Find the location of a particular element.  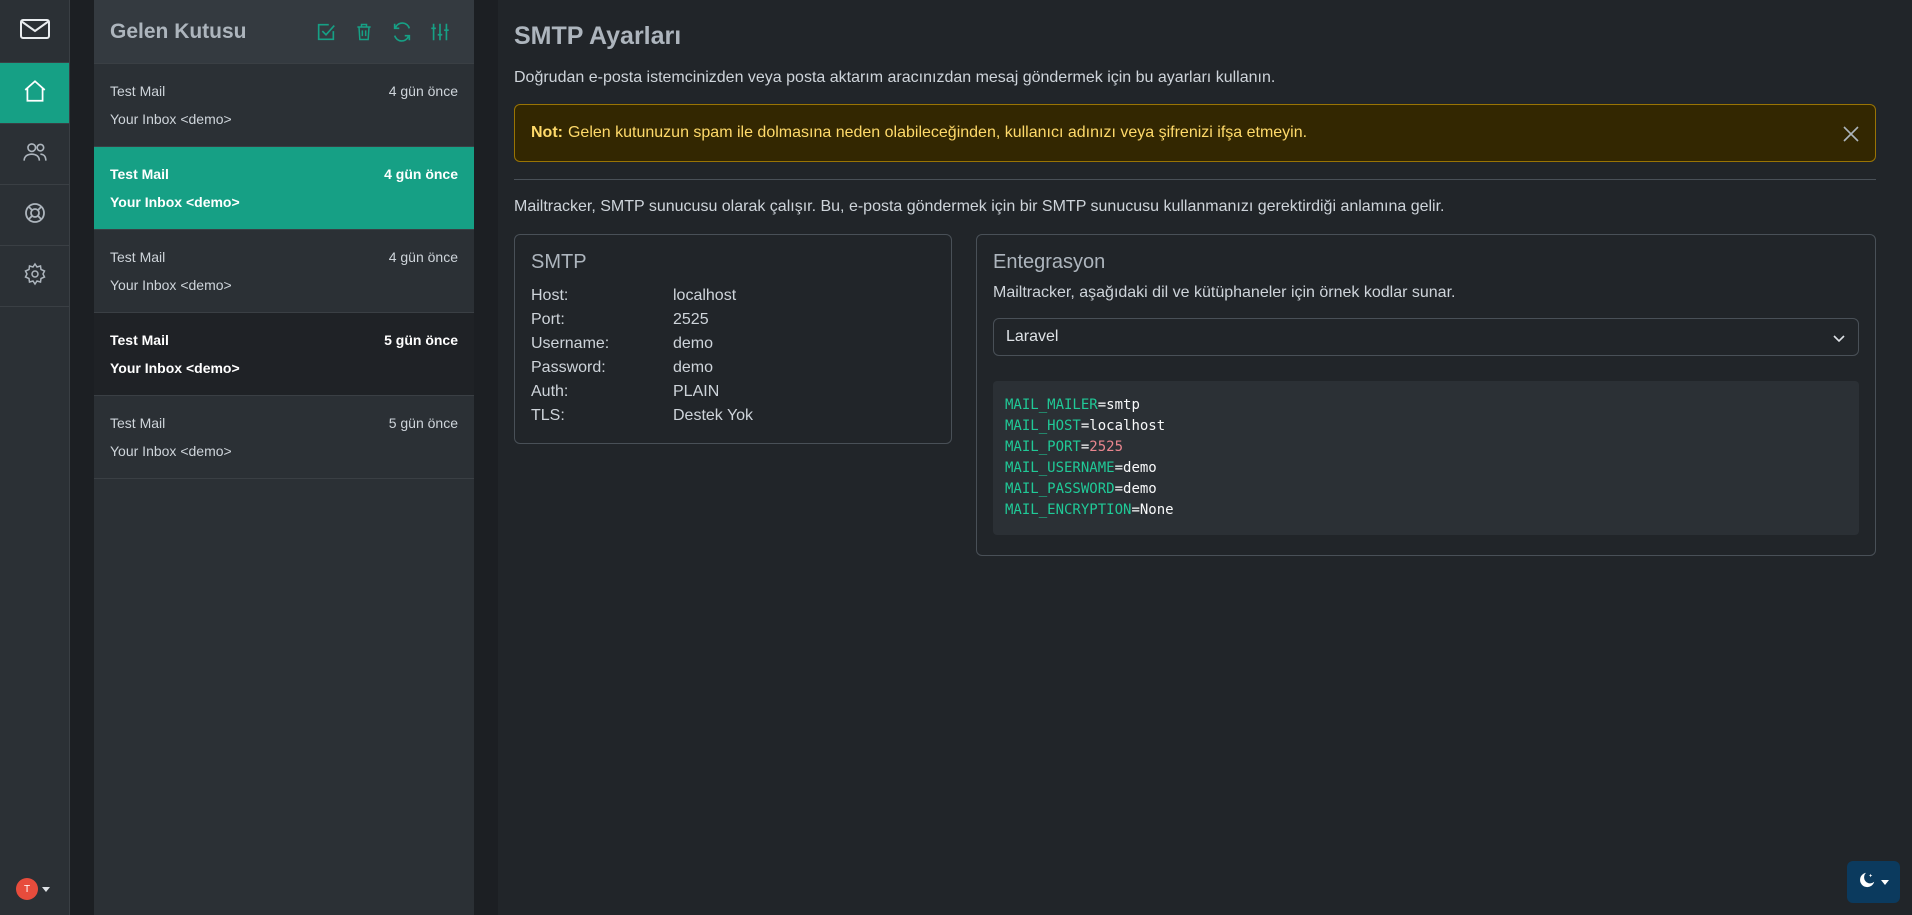

code-key: MAIL_MAILER is located at coordinates (1051, 405).